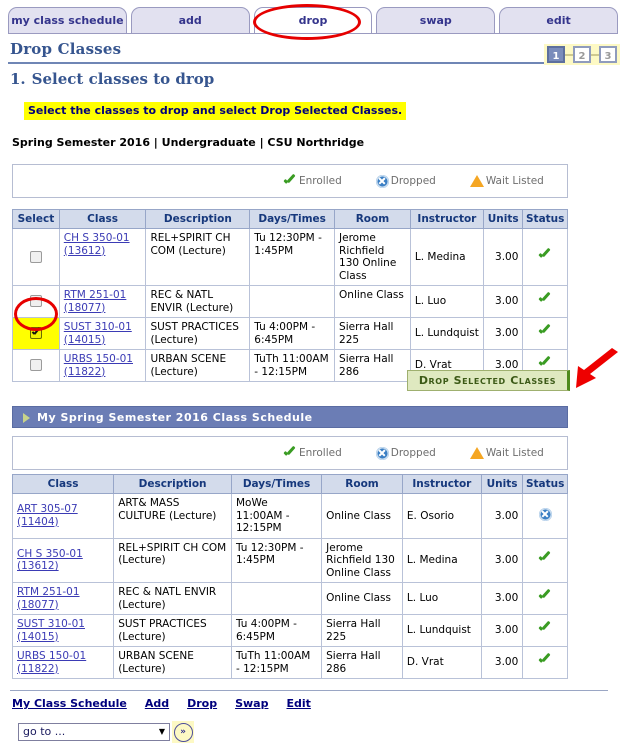 Image resolution: width=624 pixels, height=746 pixels. I want to click on footer-link-my-class-schedule: My Class Schedule, so click(69, 703).